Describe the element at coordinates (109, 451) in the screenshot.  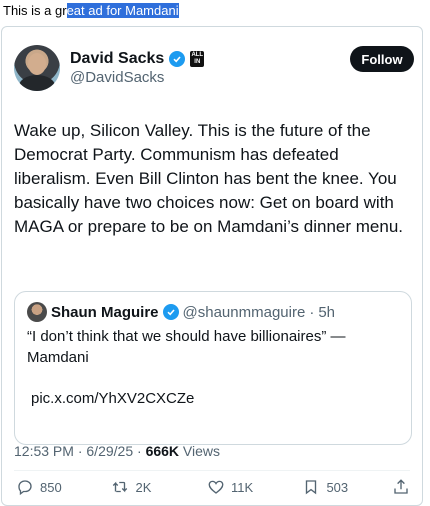
I see `tweet-date: 6/29/25` at that location.